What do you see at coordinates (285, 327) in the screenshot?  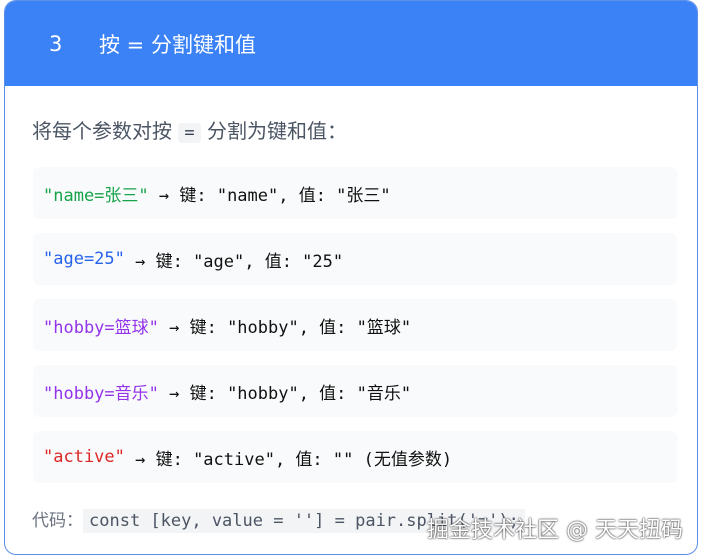 I see `result-text: → 键: "hobby", 值: "篮球"` at bounding box center [285, 327].